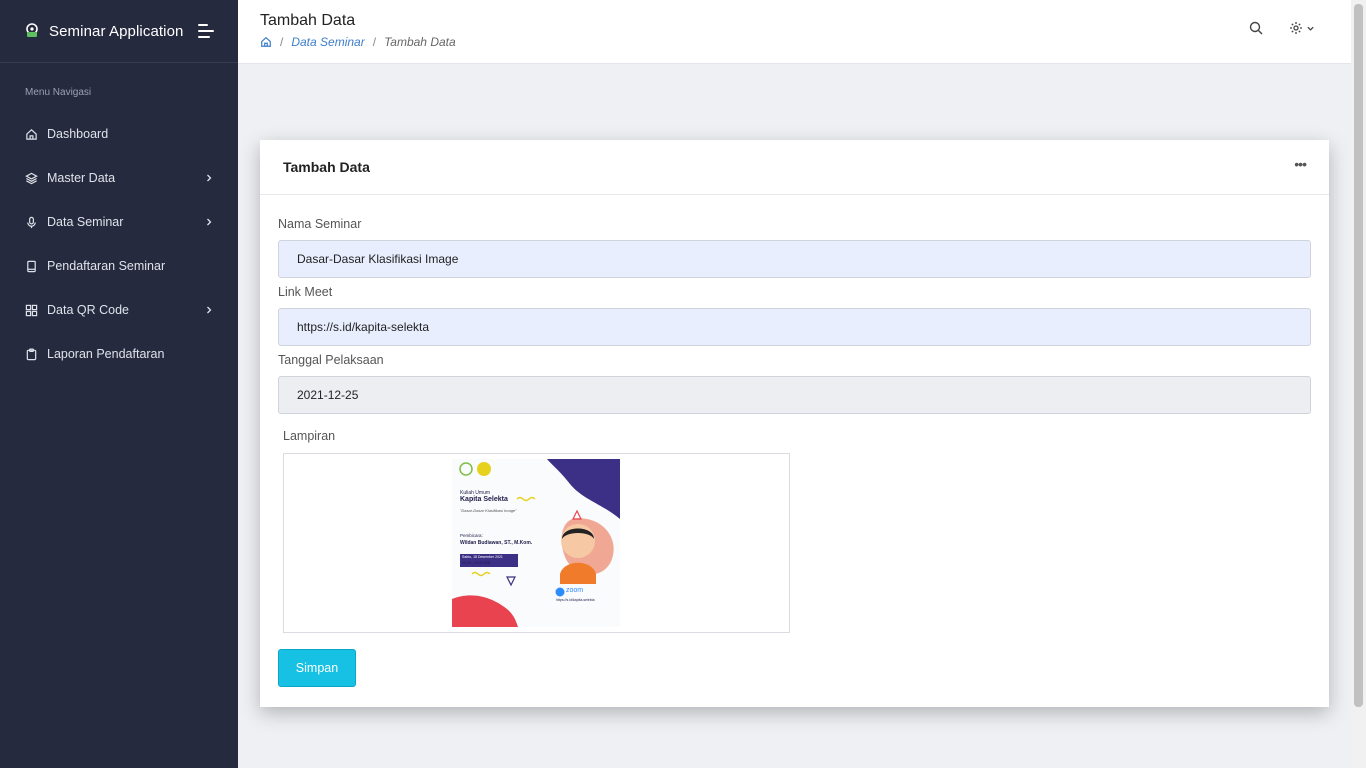  Describe the element at coordinates (1300, 164) in the screenshot. I see `more-horizontal-icon: •••` at that location.